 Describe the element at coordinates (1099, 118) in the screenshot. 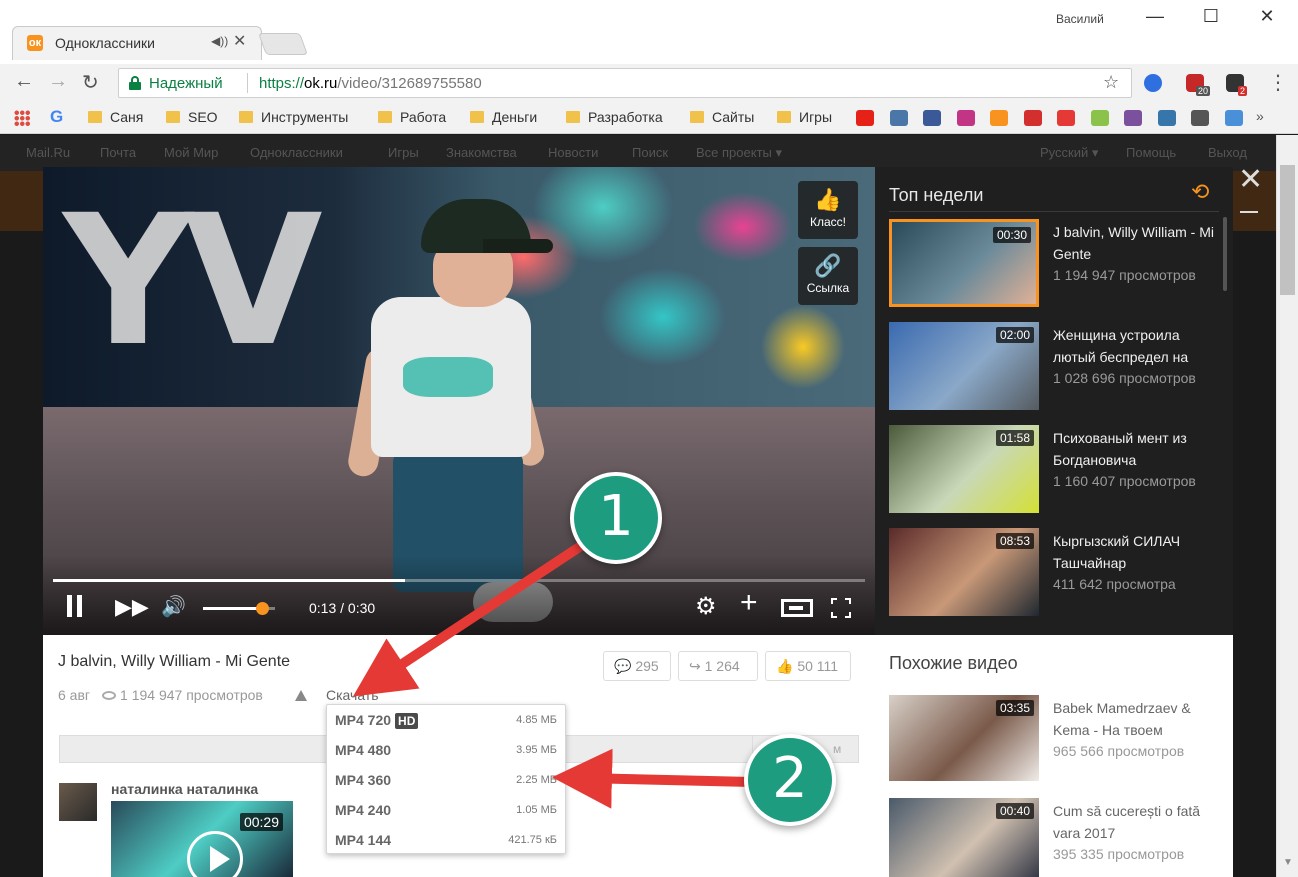

I see `android-icon` at that location.